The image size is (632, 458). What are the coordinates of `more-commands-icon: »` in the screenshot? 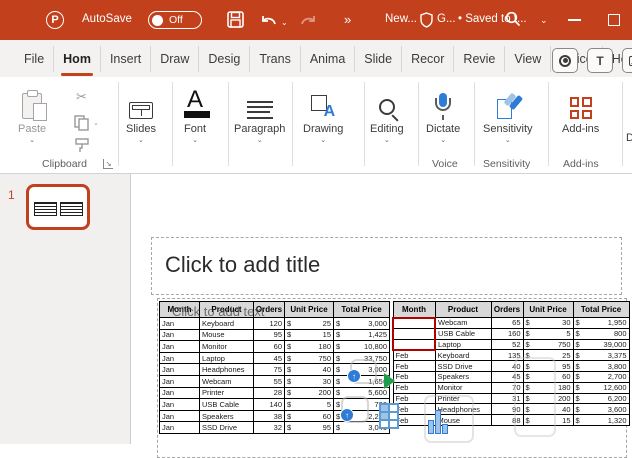 It's located at (347, 19).